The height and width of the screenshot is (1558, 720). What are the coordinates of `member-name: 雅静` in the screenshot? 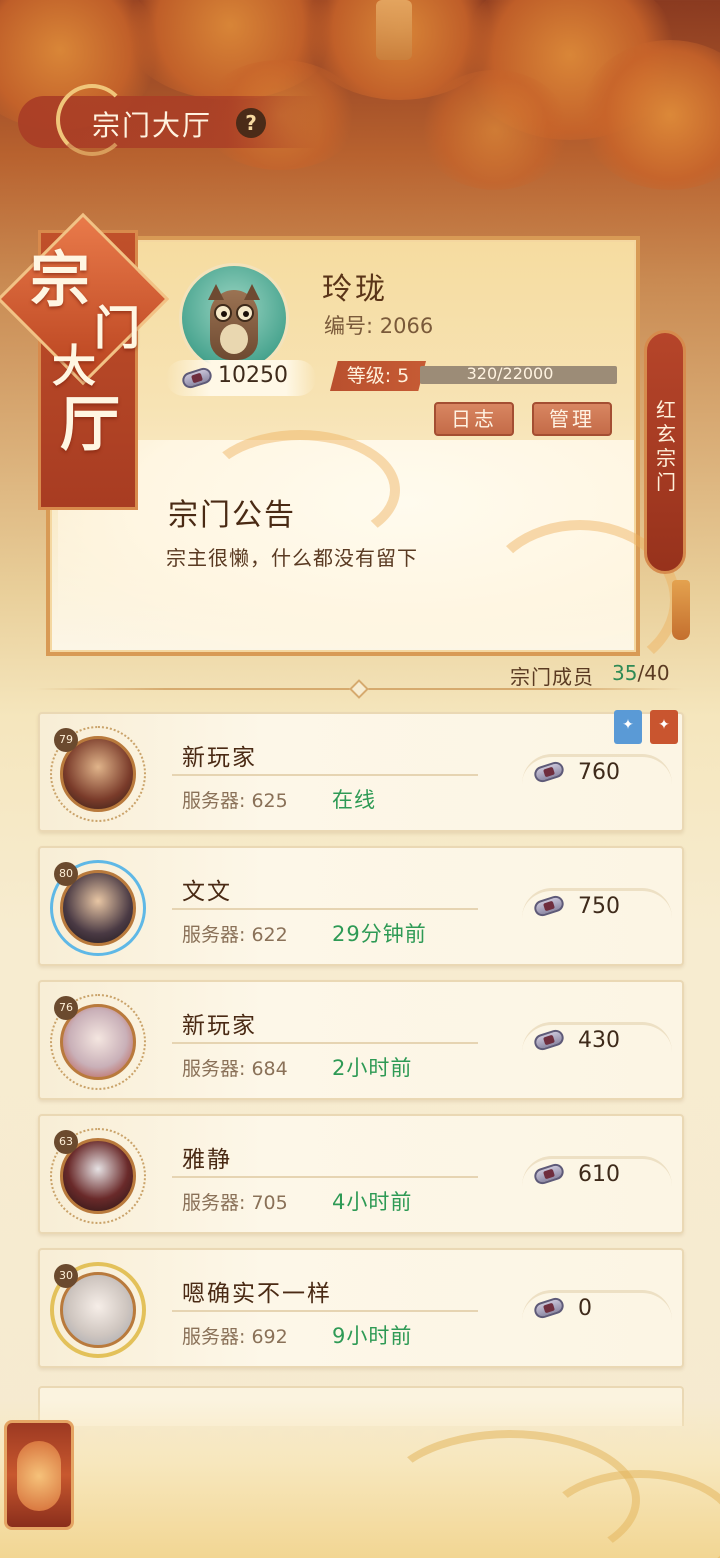 It's located at (207, 1160).